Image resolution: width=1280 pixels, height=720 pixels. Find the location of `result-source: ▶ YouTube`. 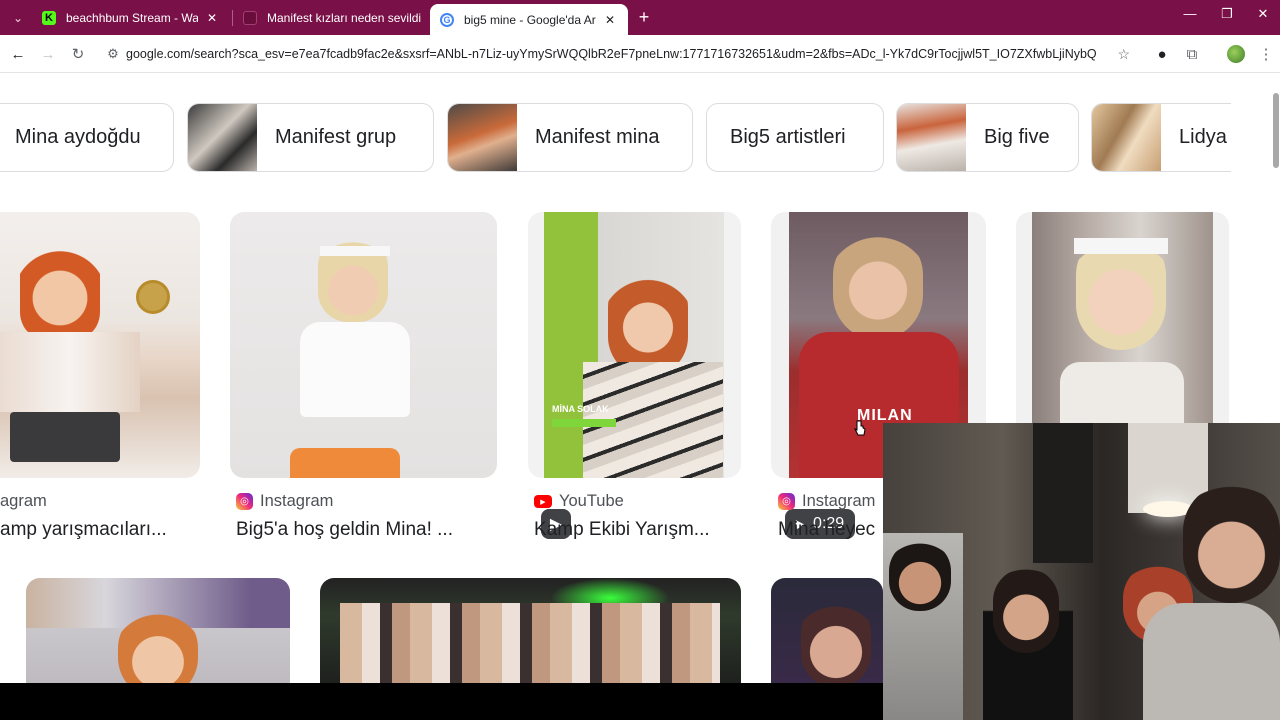

result-source: ▶ YouTube is located at coordinates (579, 501).